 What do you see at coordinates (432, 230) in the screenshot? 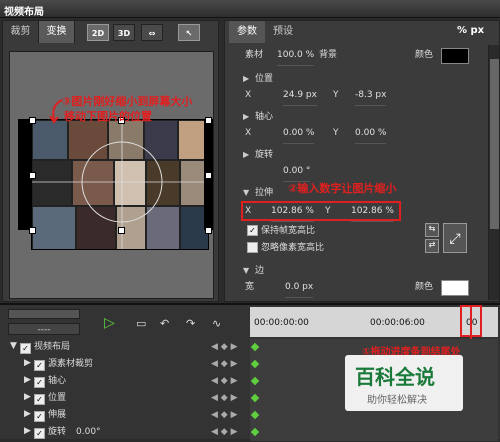
I see `swap-arrows-icon: ⇆` at bounding box center [432, 230].